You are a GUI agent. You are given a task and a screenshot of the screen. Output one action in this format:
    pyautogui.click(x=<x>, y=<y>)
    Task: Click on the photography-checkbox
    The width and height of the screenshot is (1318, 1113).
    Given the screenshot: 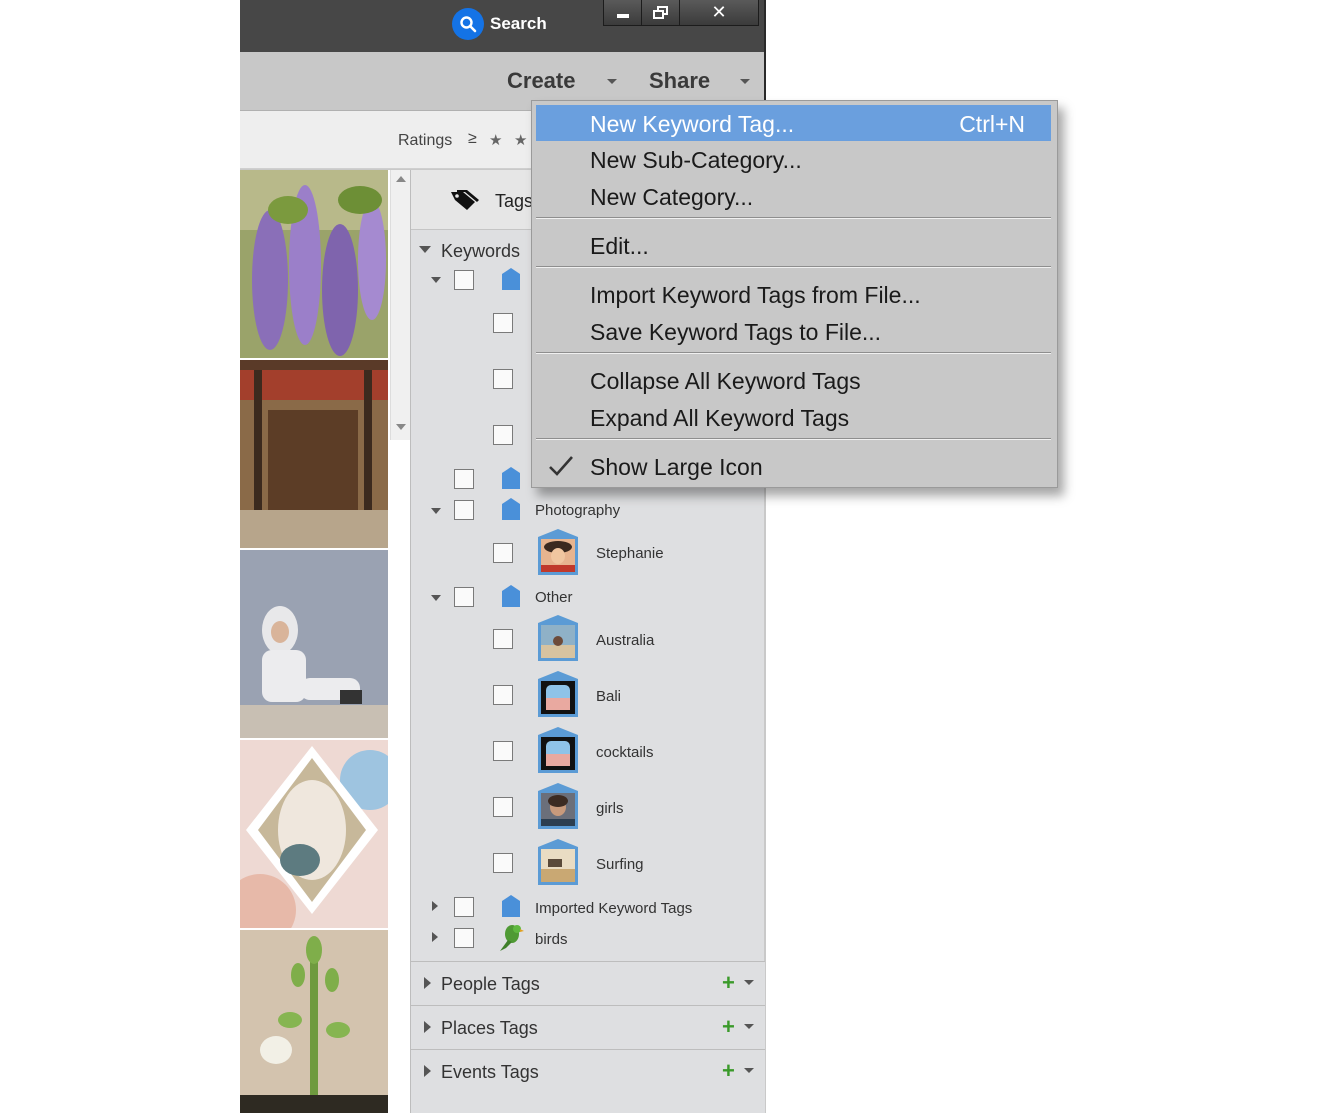 What is the action you would take?
    pyautogui.click(x=464, y=510)
    